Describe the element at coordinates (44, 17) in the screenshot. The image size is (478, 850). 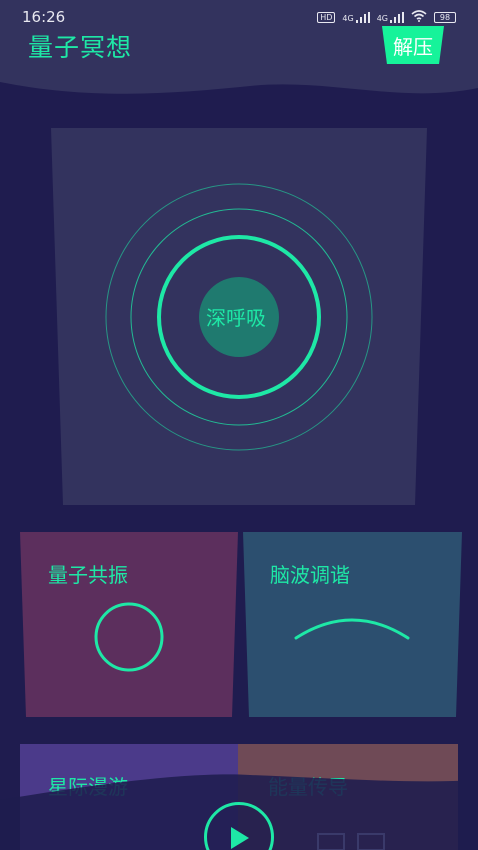
I see `status-time: 16:26` at that location.